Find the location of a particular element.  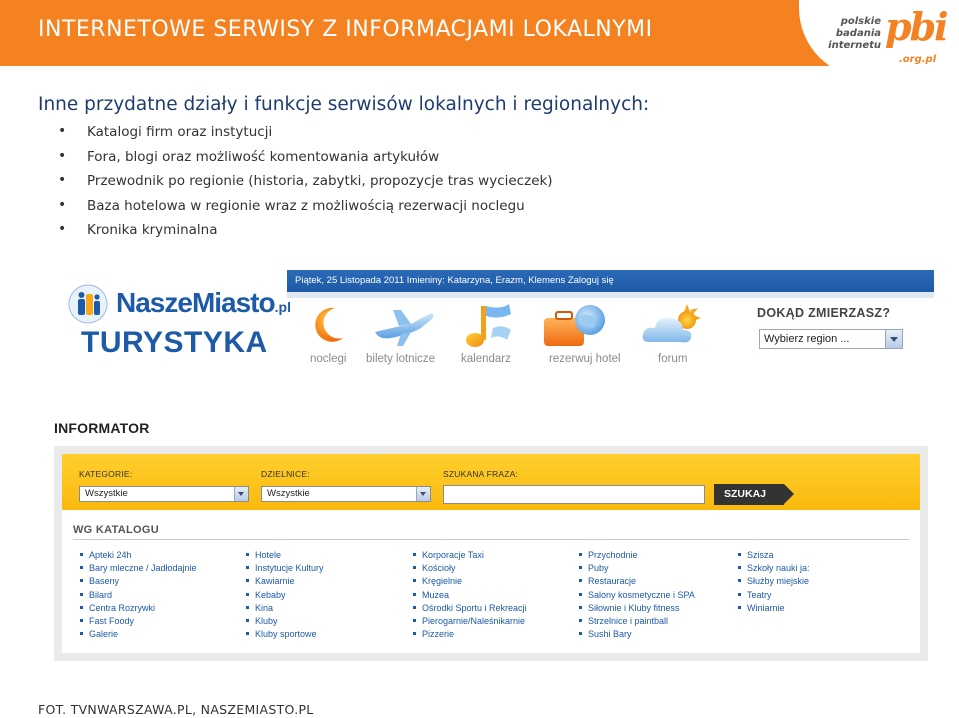

catalog-link: Pizzerie is located at coordinates (470, 634).